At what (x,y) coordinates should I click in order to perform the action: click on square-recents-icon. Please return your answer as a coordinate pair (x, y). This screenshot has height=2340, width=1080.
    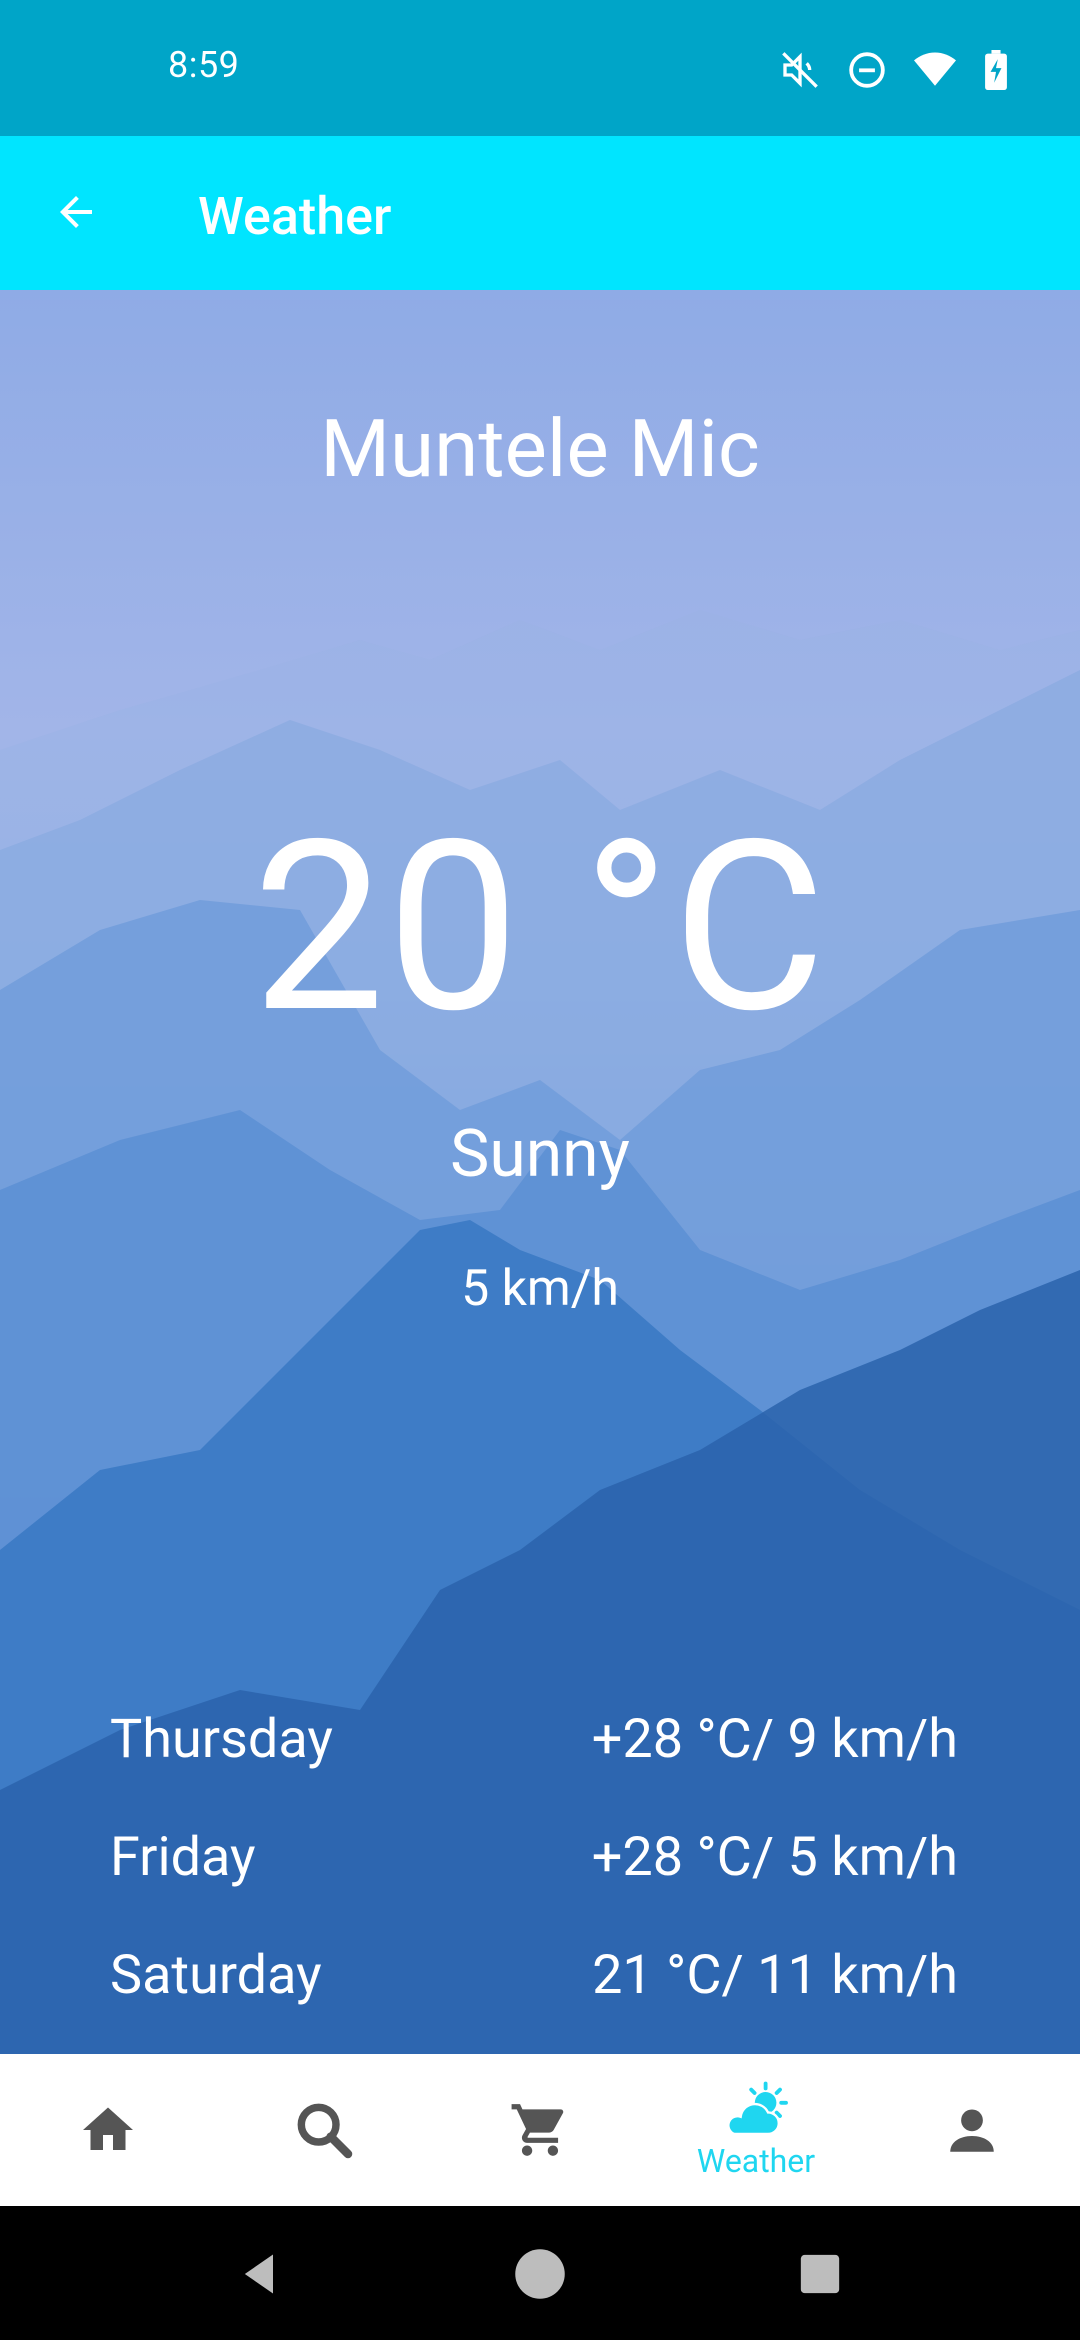
    Looking at the image, I should click on (820, 2274).